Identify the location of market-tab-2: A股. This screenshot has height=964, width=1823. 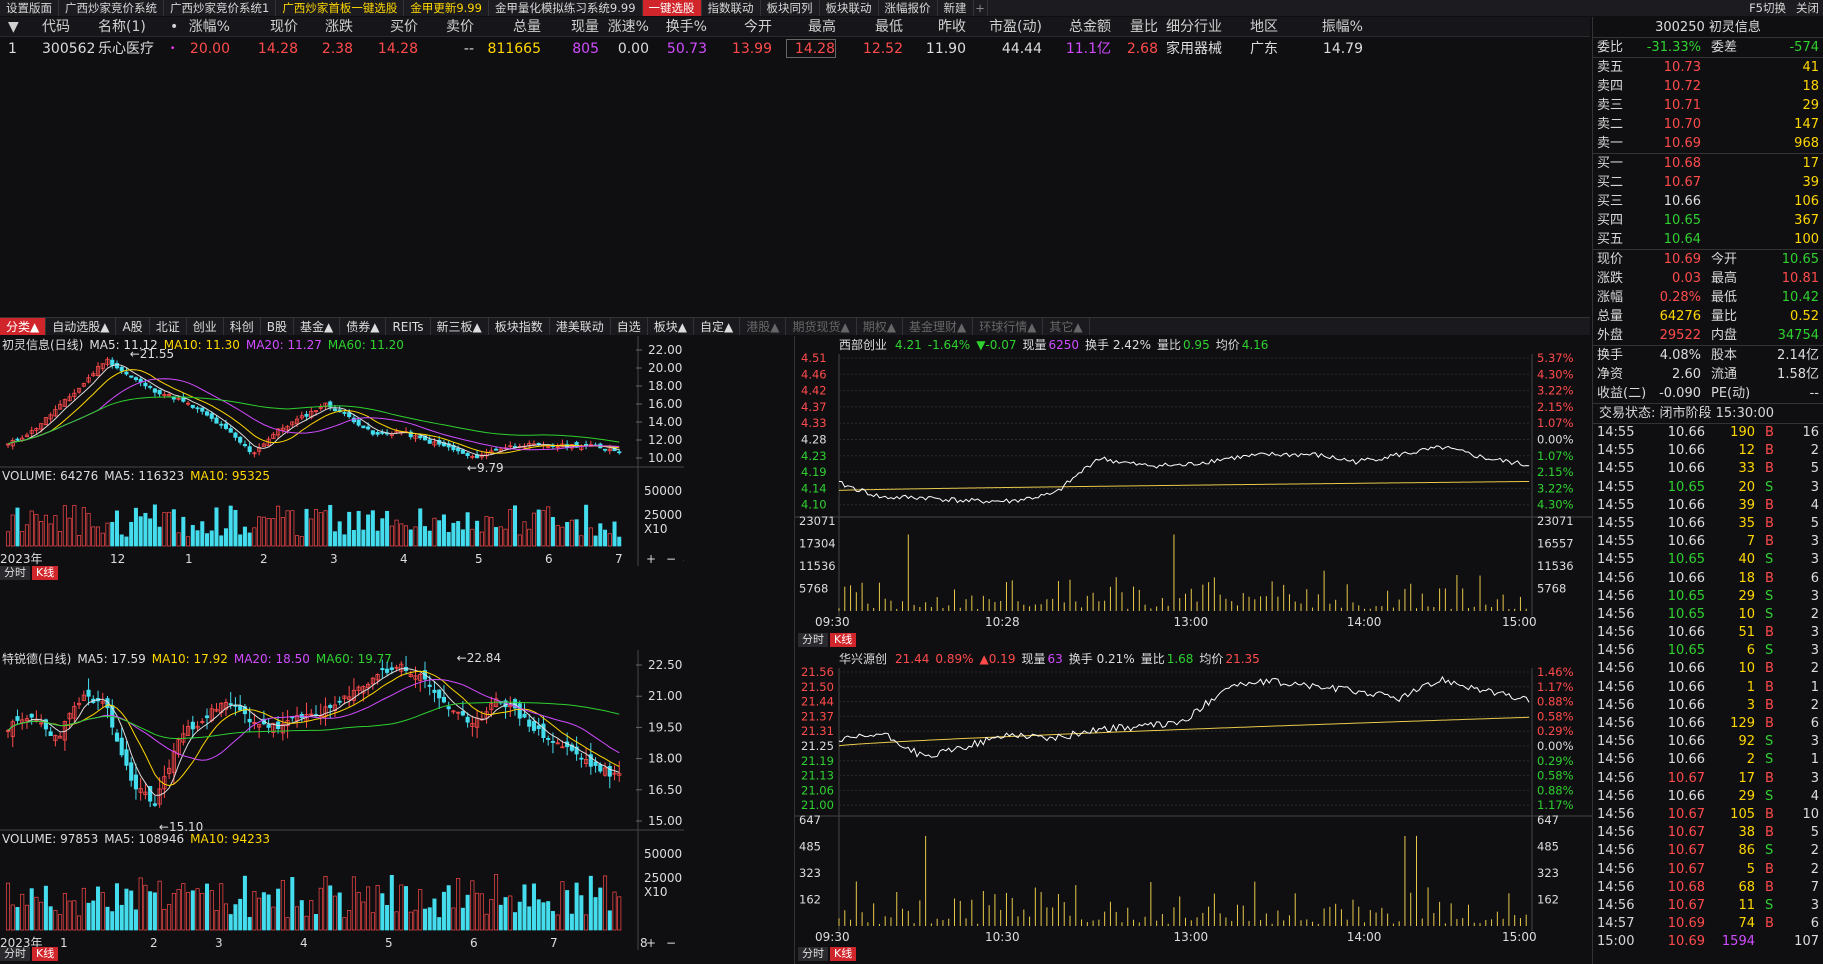
(133, 326).